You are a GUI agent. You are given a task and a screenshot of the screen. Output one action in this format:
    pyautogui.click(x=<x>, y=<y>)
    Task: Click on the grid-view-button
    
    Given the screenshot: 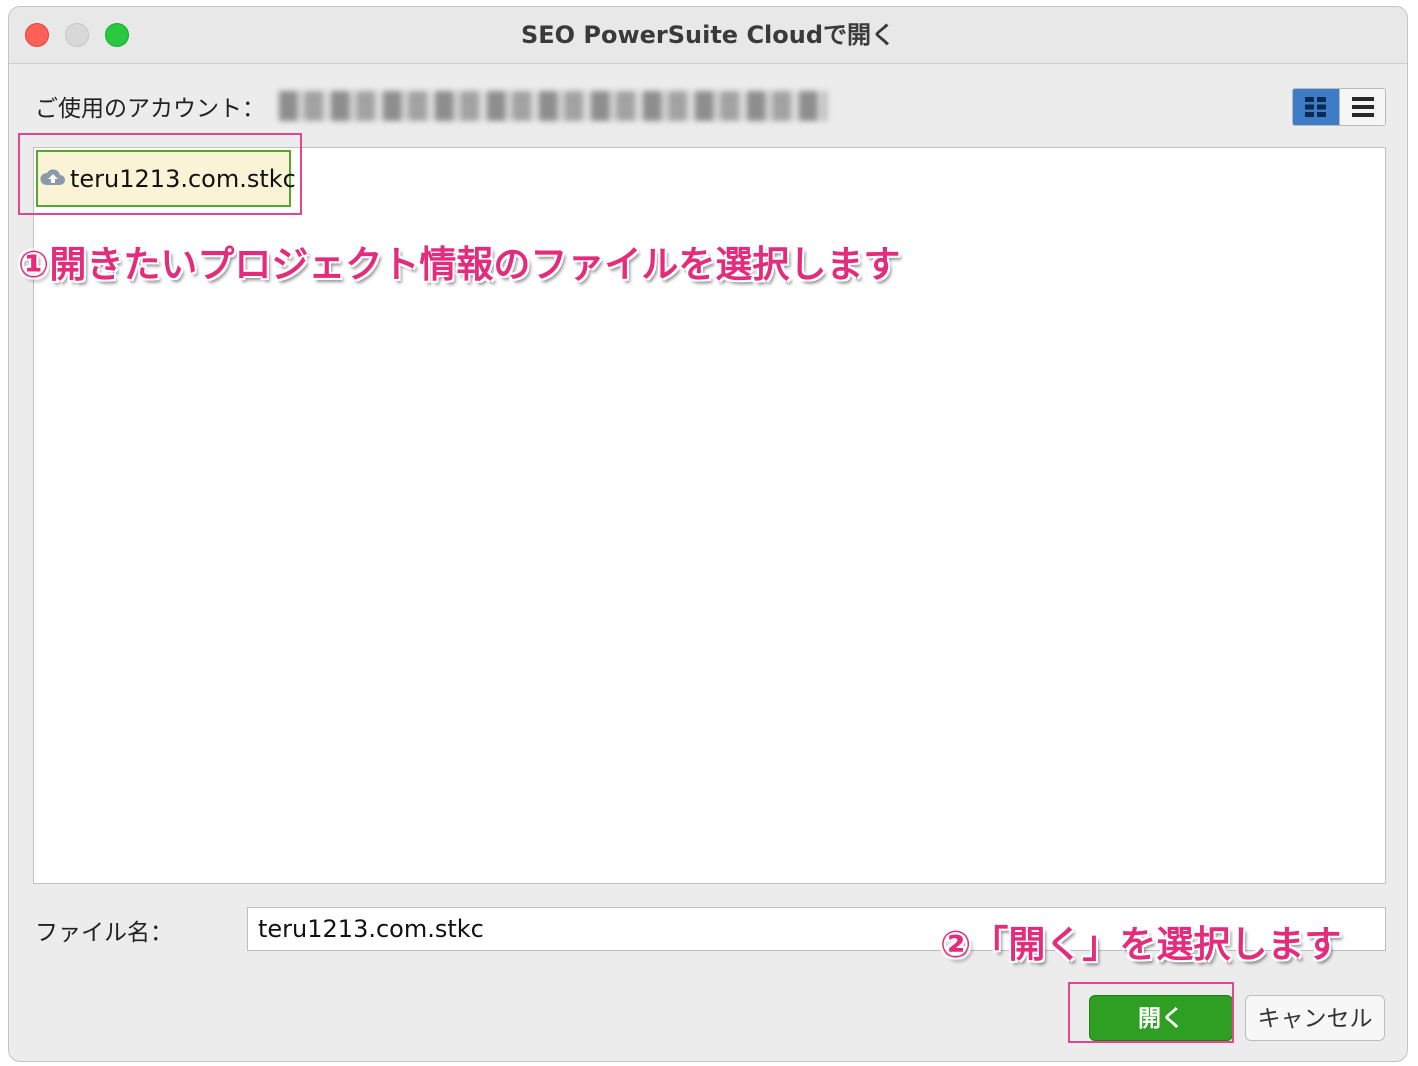 What is the action you would take?
    pyautogui.click(x=1316, y=107)
    